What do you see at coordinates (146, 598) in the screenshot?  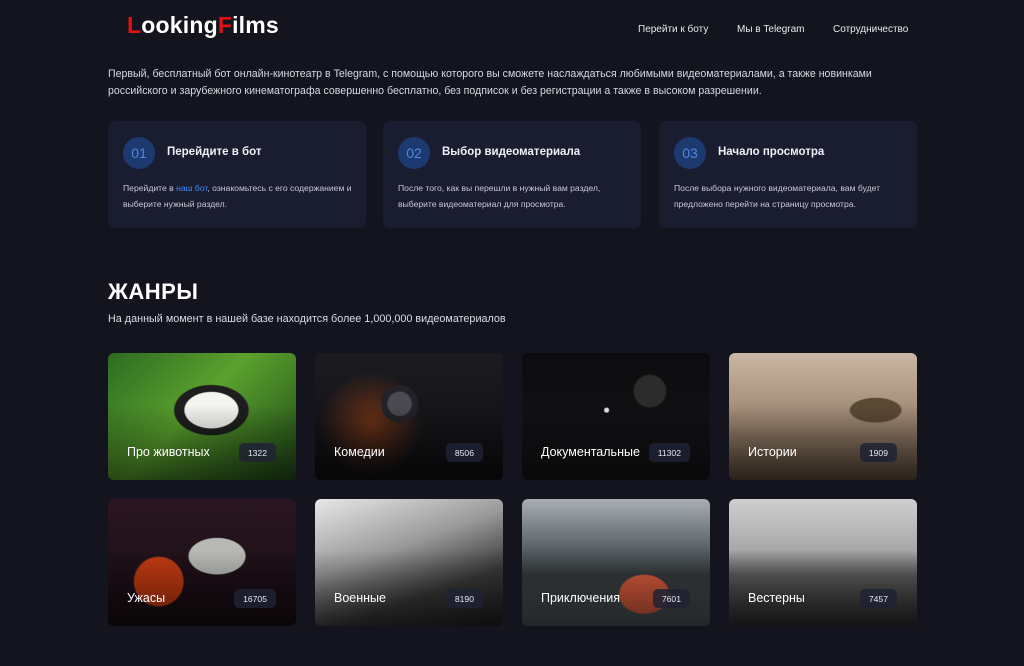 I see `genre-label: Ужасы` at bounding box center [146, 598].